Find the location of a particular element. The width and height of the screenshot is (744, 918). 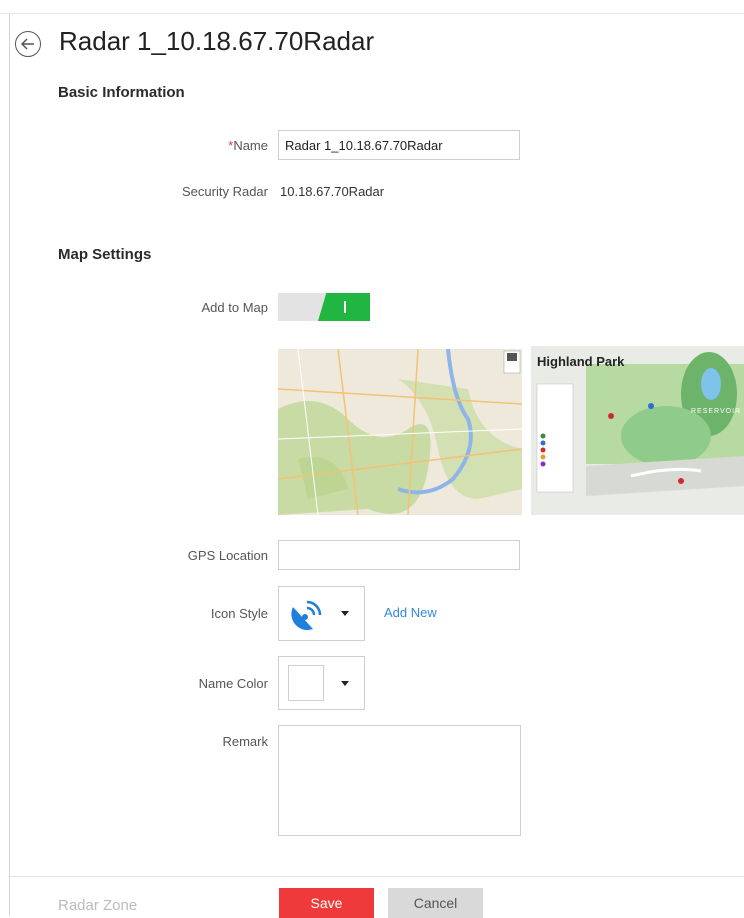

name-color-select is located at coordinates (321, 683).